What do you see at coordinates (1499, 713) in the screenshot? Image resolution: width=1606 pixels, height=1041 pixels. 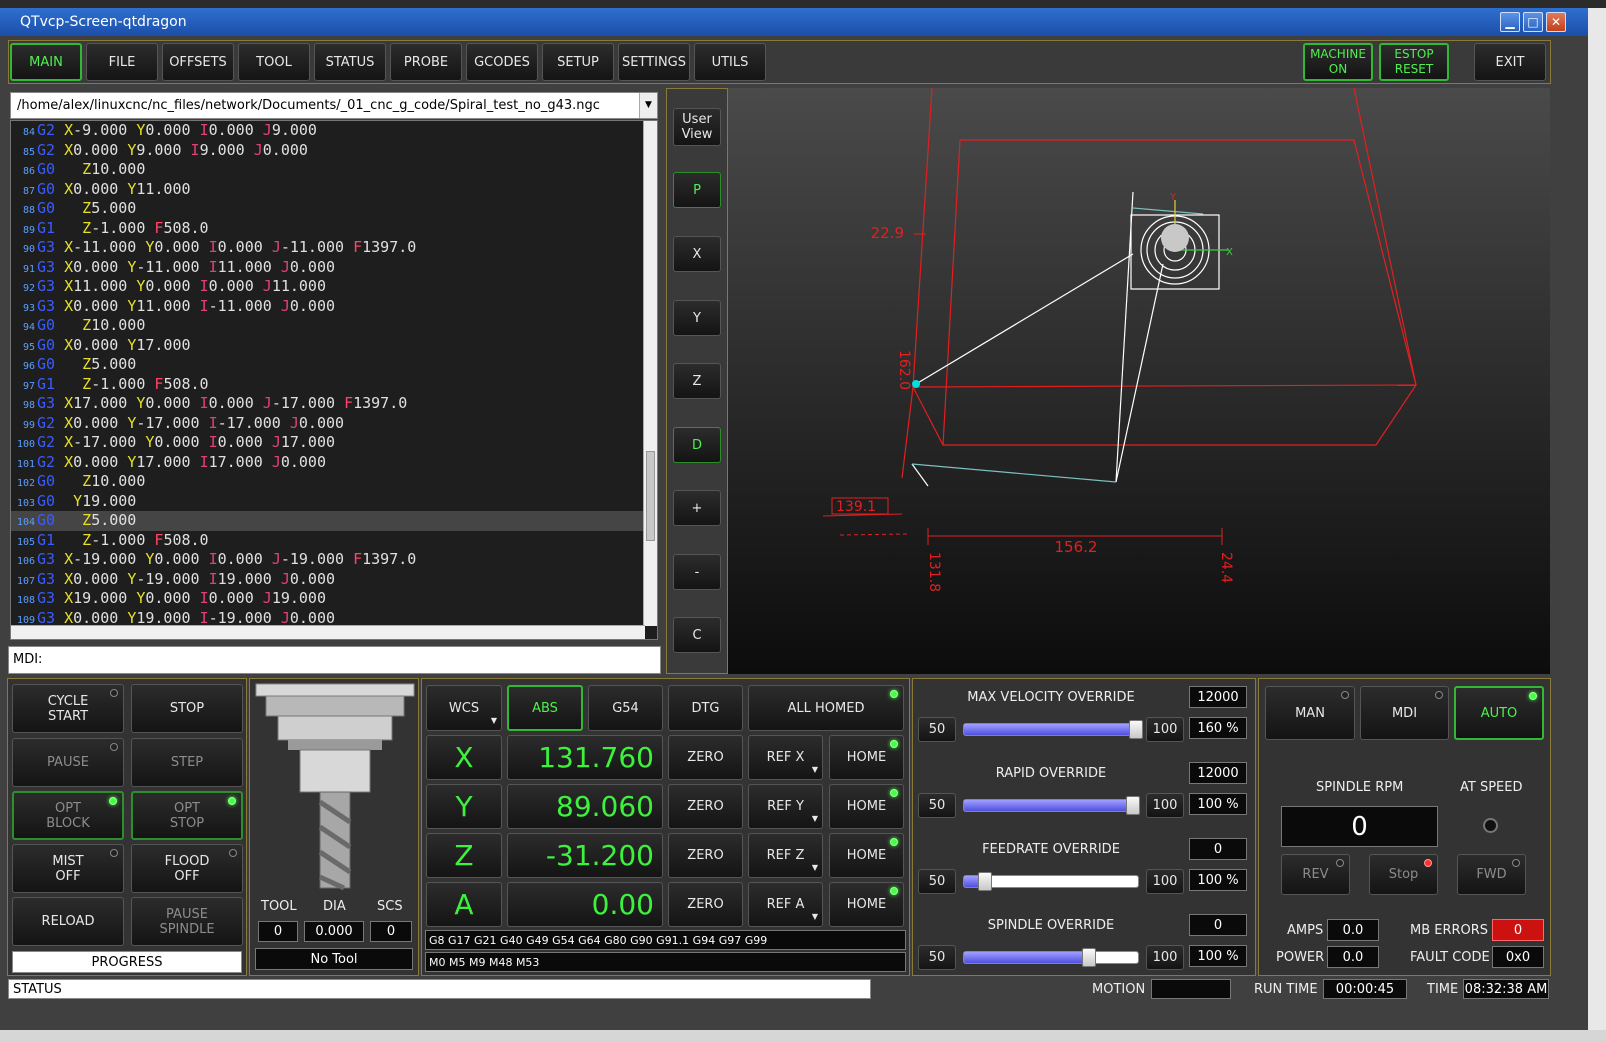 I see `auto-mode-button: AUTO` at bounding box center [1499, 713].